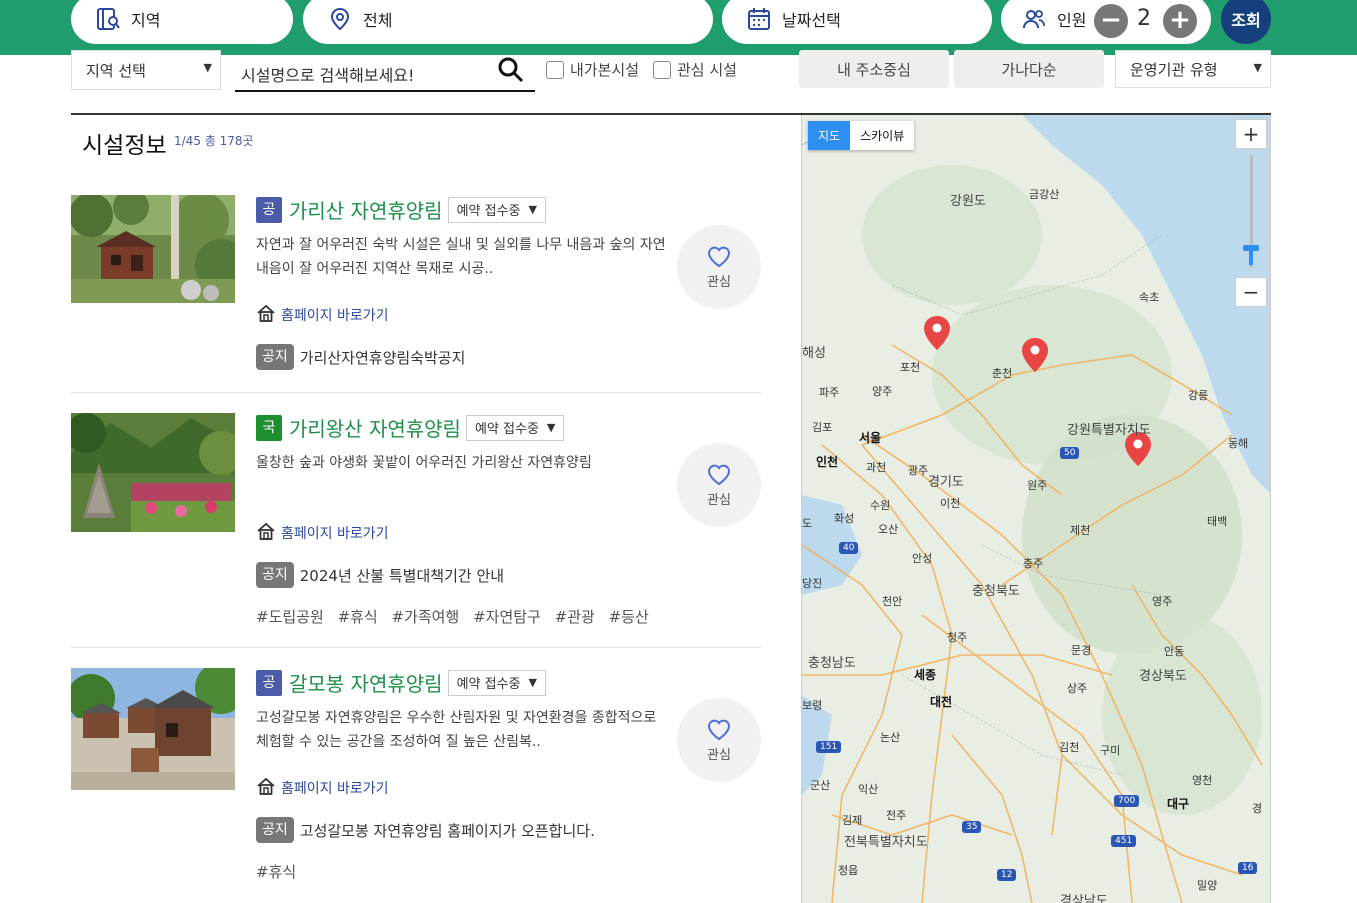  Describe the element at coordinates (1174, 651) in the screenshot. I see `map-label: 안동` at that location.